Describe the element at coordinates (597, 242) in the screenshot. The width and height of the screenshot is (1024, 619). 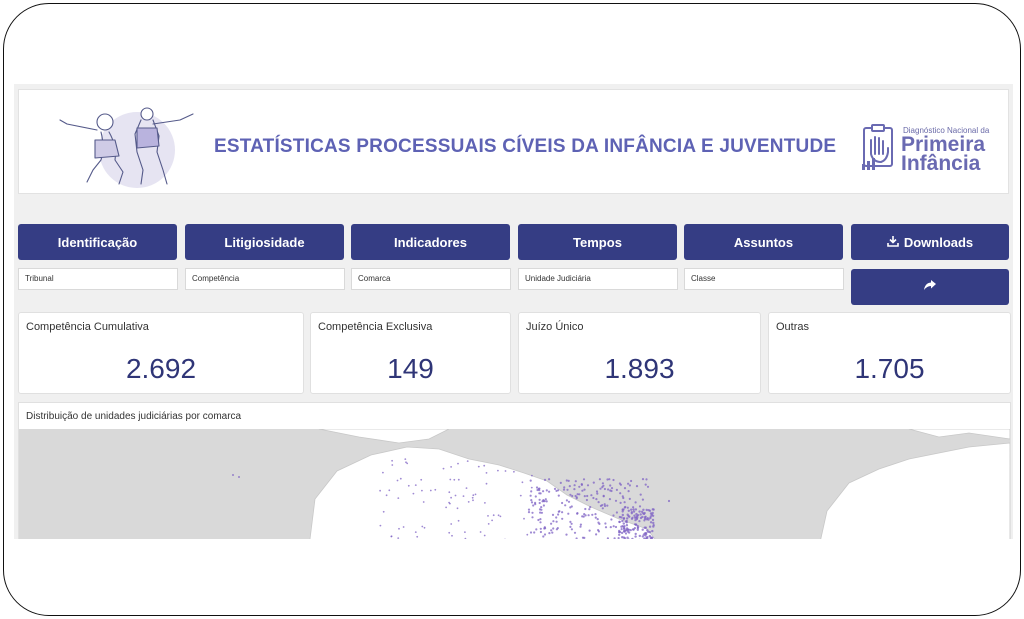
I see `tab-tempos: Tempos` at that location.